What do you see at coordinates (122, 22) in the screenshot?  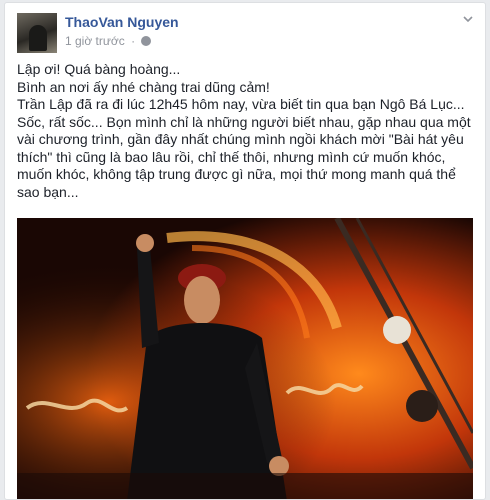 I see `post-author: ThaoVan Nguyen` at bounding box center [122, 22].